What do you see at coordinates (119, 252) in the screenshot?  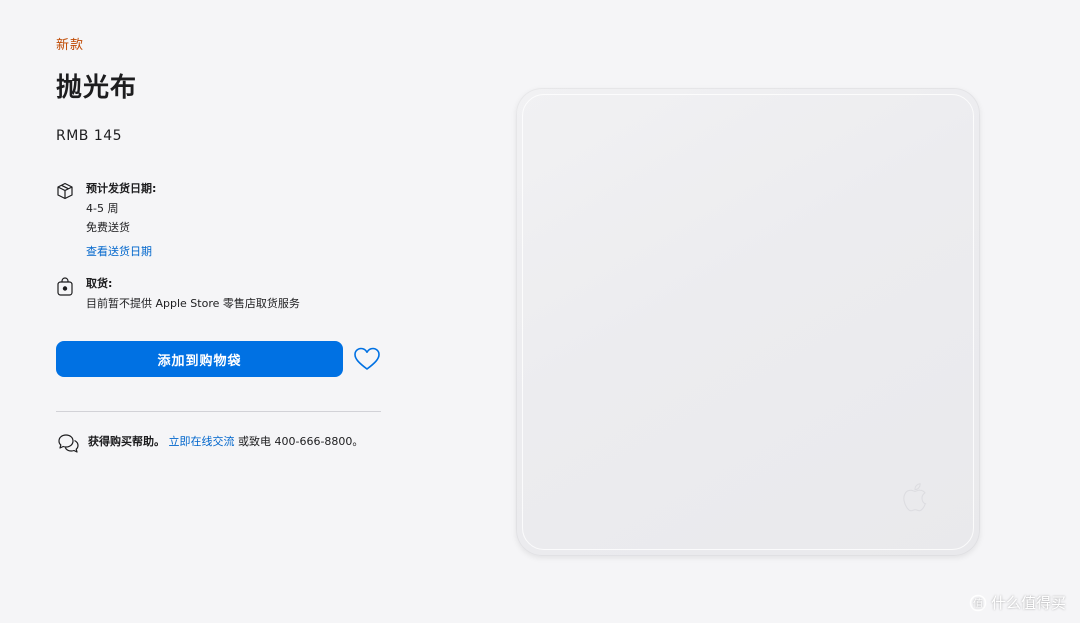 I see `view-delivery-dates-link: 查看送货日期` at bounding box center [119, 252].